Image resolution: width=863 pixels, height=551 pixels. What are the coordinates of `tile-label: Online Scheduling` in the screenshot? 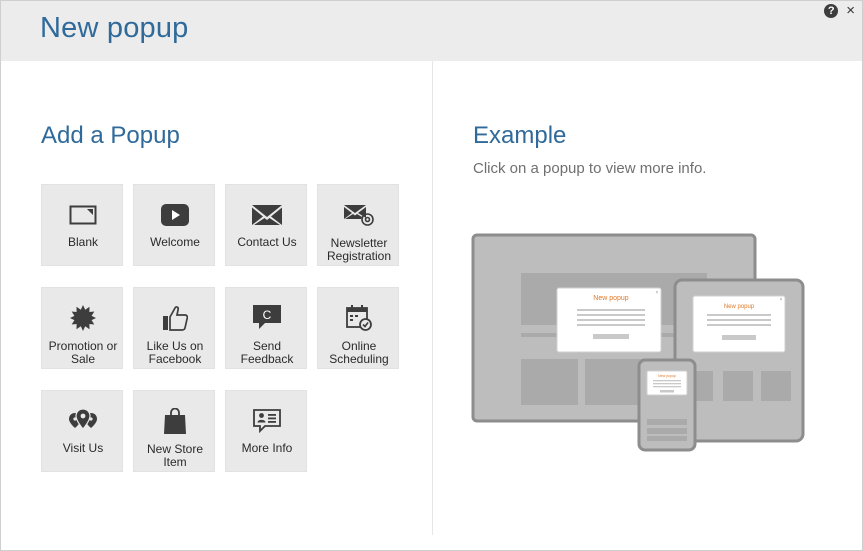 It's located at (359, 352).